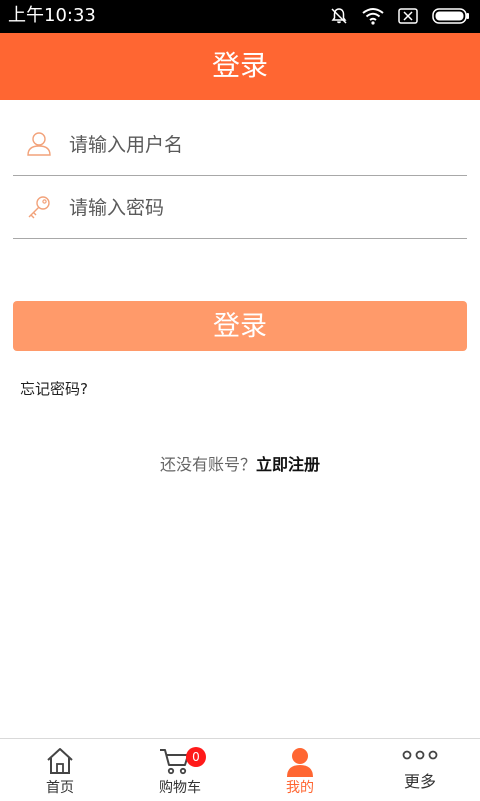 The image size is (480, 801). What do you see at coordinates (408, 16) in the screenshot?
I see `no-sim-icon` at bounding box center [408, 16].